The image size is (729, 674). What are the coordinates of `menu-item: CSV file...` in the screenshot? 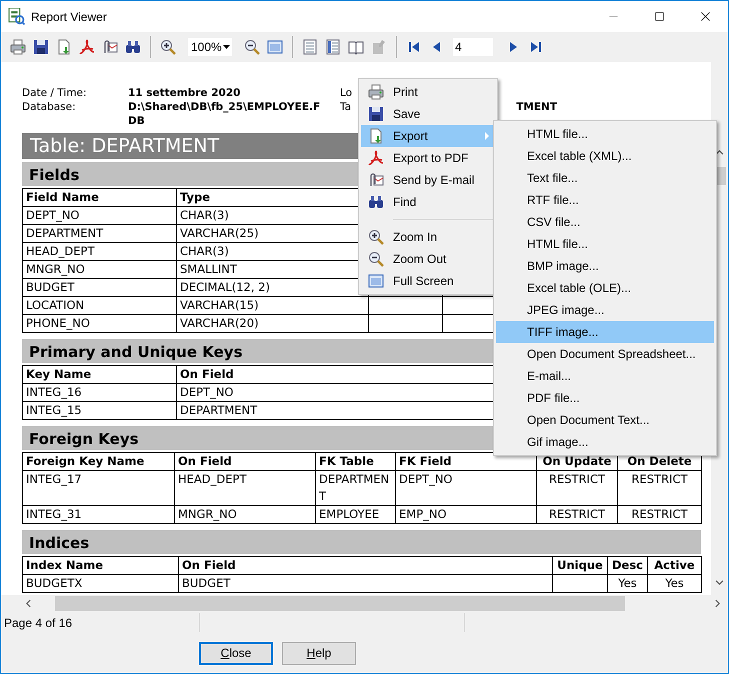 It's located at (605, 222).